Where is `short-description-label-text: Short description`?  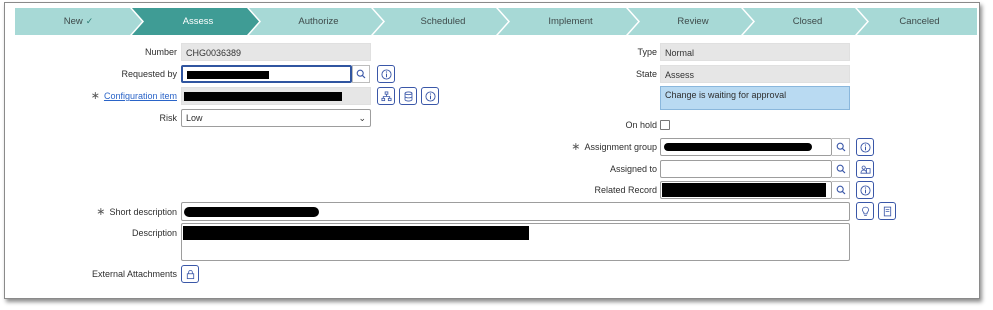
short-description-label-text: Short description is located at coordinates (143, 212).